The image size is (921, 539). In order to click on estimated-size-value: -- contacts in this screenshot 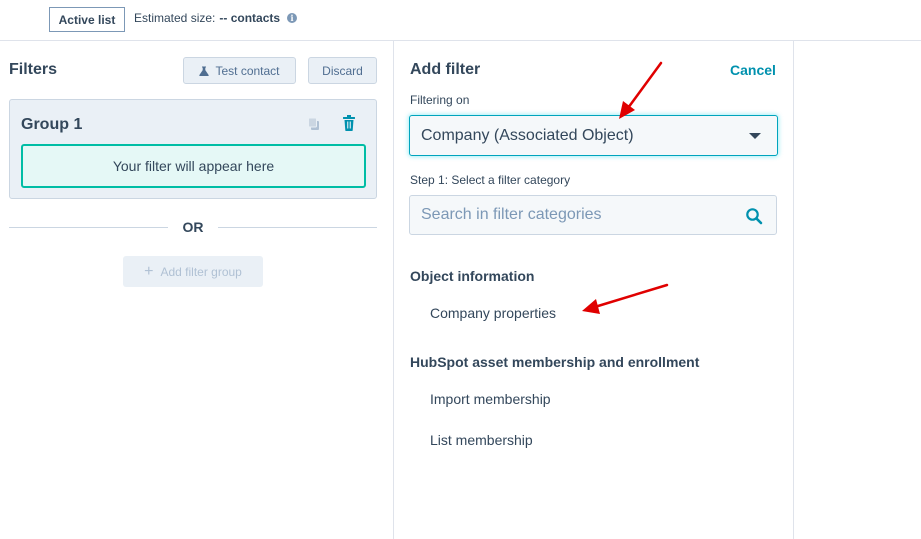, I will do `click(250, 18)`.